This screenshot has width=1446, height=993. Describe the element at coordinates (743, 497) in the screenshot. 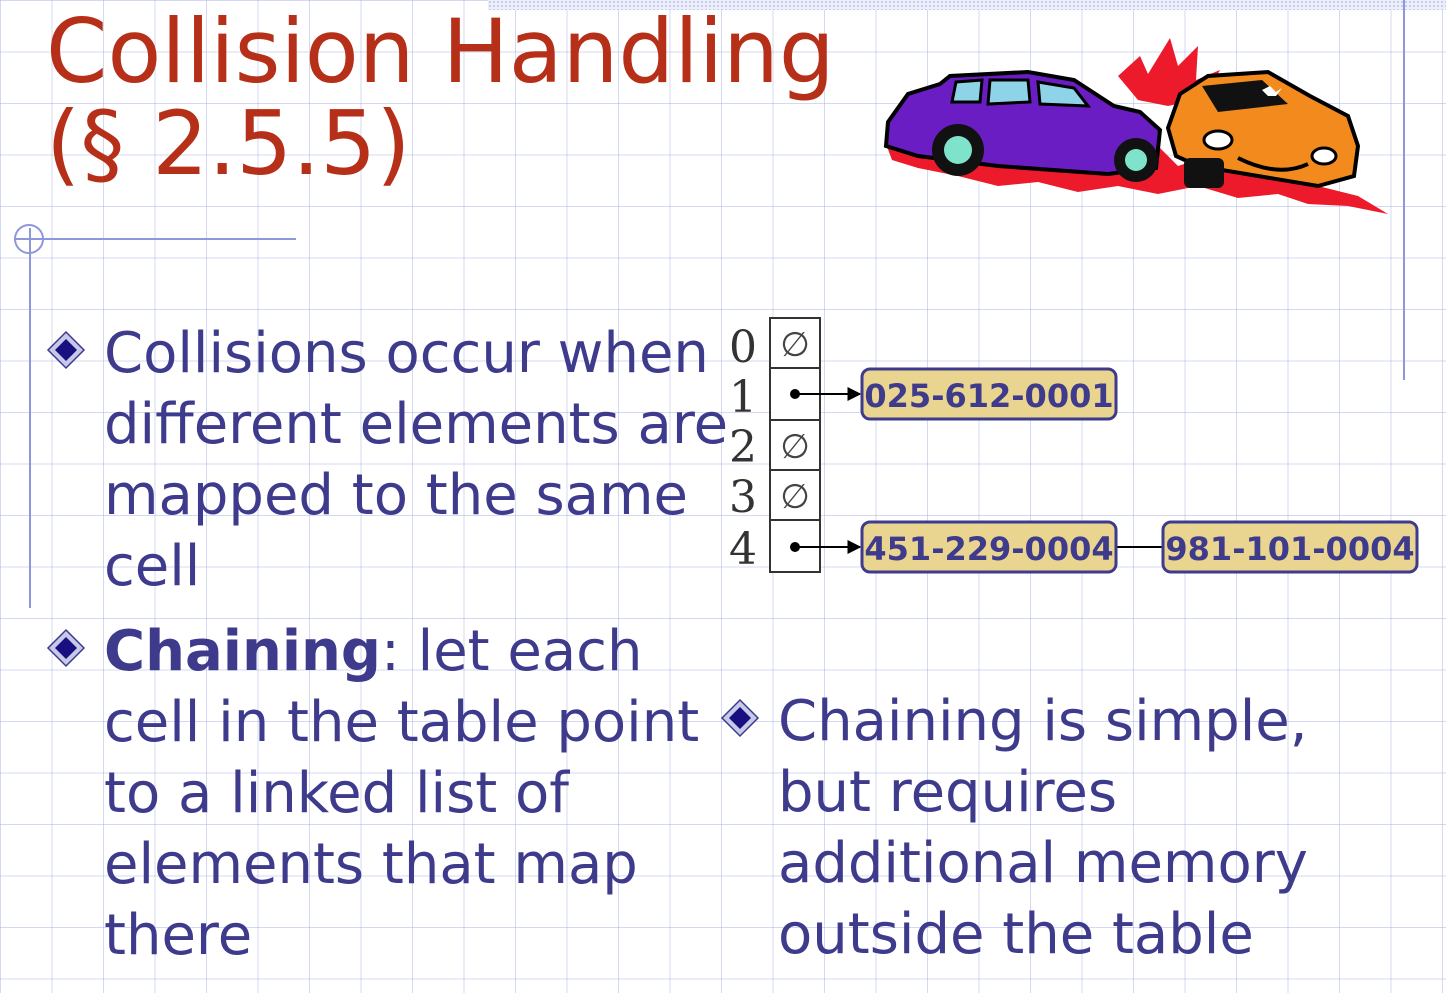

I see `index-label: 3` at that location.